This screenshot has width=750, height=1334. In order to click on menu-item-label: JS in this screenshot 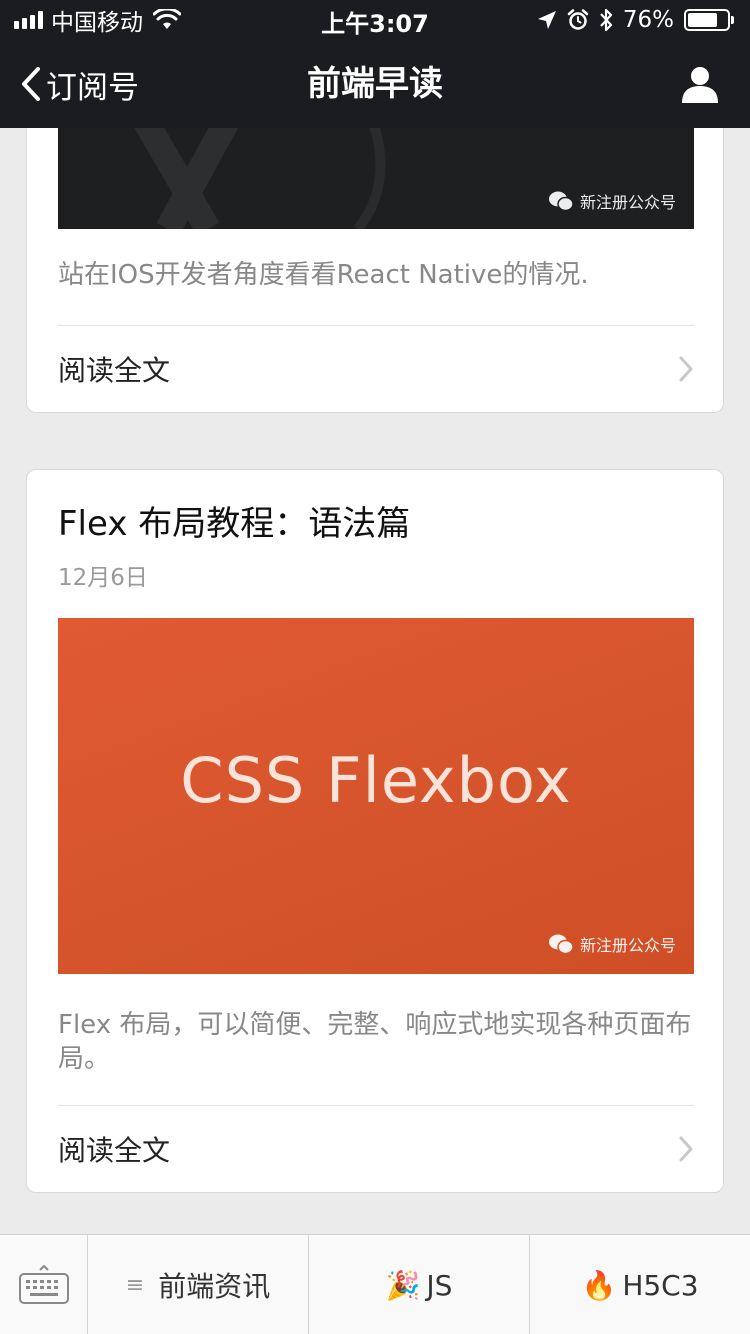, I will do `click(439, 1285)`.